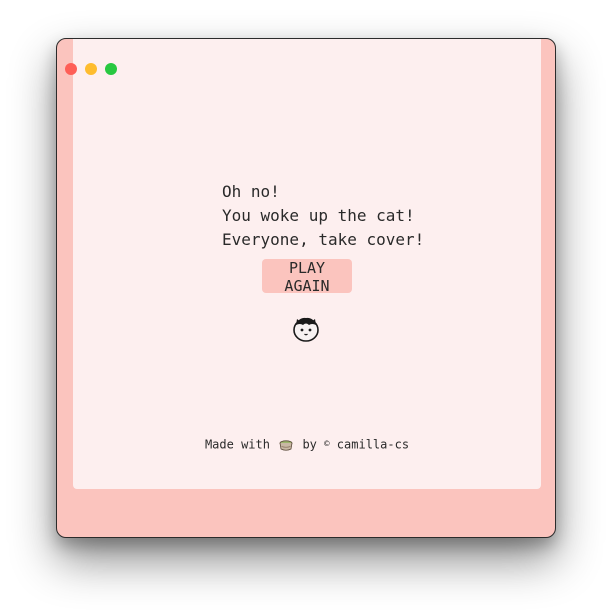  Describe the element at coordinates (71, 69) in the screenshot. I see `close-window-button` at that location.